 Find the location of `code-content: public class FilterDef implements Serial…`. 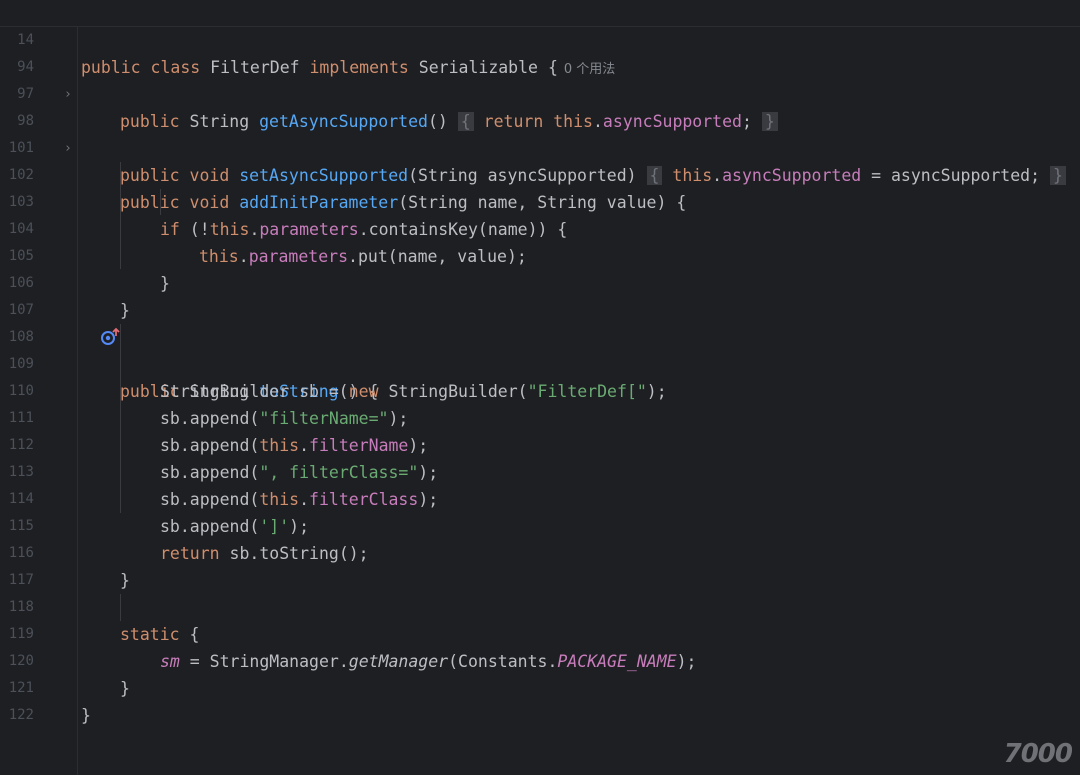

code-content: public class FilterDef implements Serial… is located at coordinates (348, 68).